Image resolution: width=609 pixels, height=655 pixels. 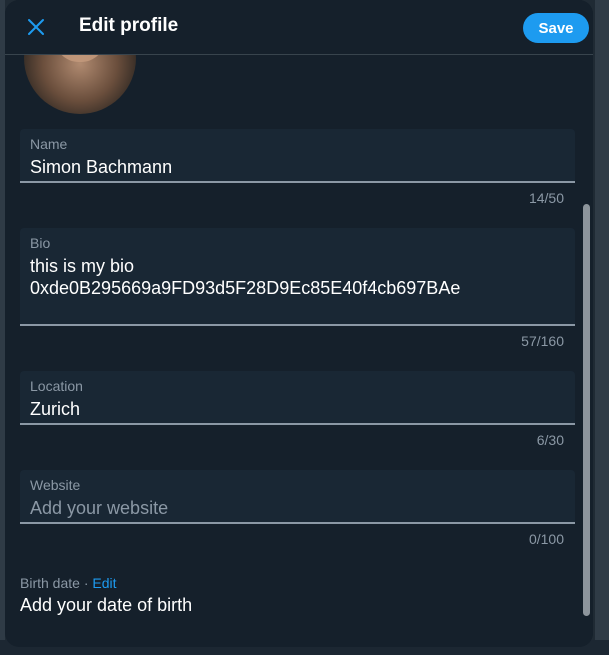 What do you see at coordinates (55, 485) in the screenshot?
I see `website-label: Website` at bounding box center [55, 485].